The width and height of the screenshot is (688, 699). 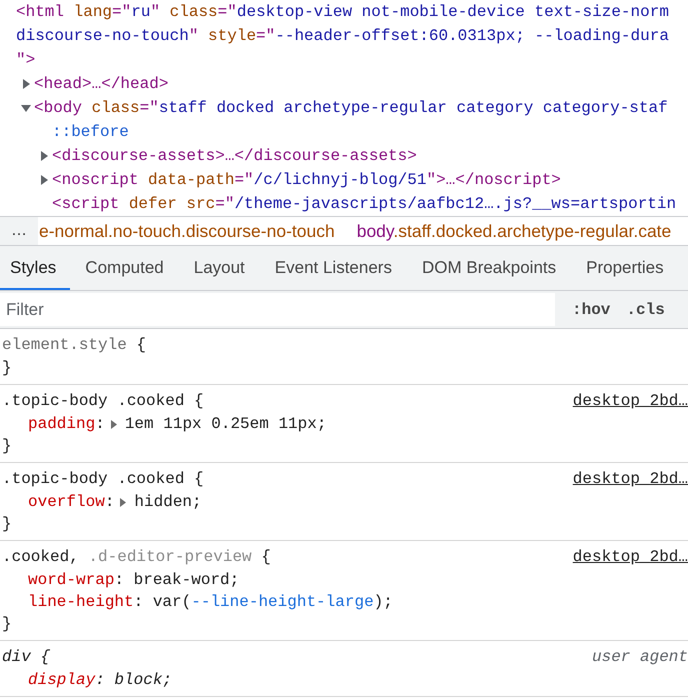 I want to click on panel-tab: Properties, so click(x=625, y=268).